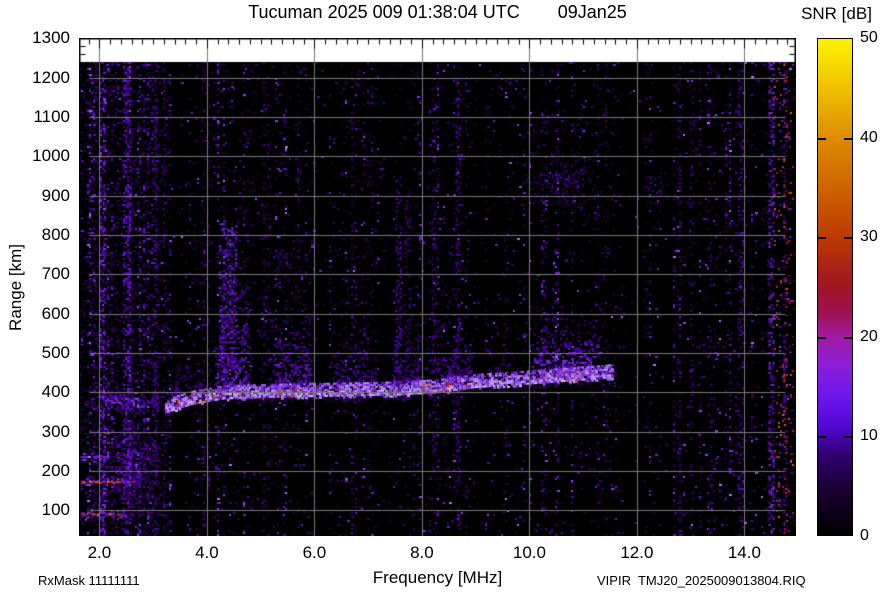 Image resolution: width=884 pixels, height=595 pixels. Describe the element at coordinates (55, 431) in the screenshot. I see `y-tick-label: 300` at that location.